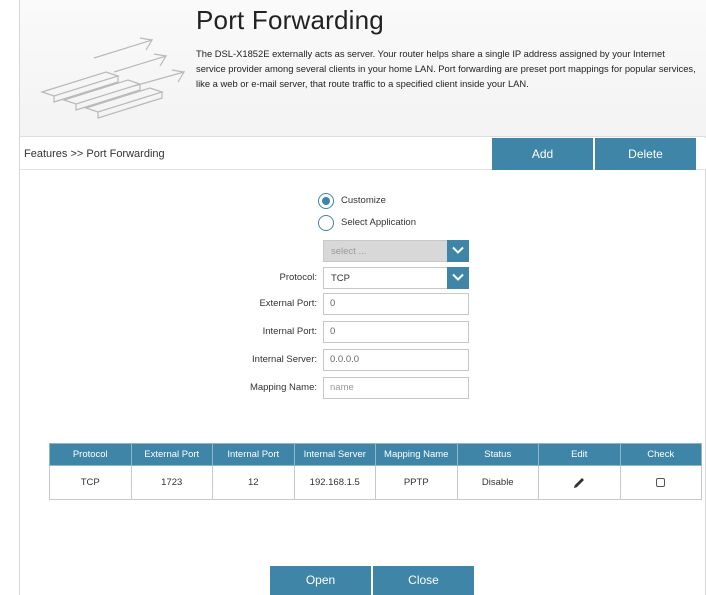 The height and width of the screenshot is (595, 706). I want to click on cell-external-port: 1723, so click(171, 482).